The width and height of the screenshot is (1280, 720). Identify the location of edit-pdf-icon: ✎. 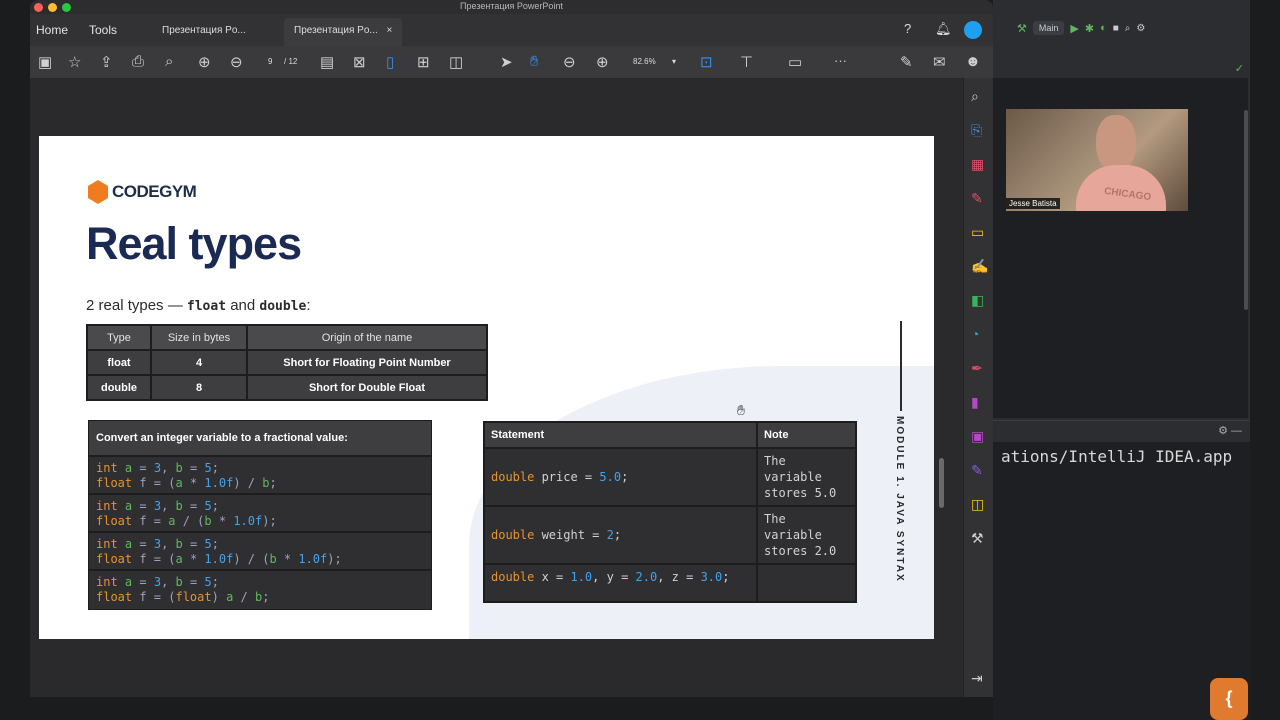
(977, 198).